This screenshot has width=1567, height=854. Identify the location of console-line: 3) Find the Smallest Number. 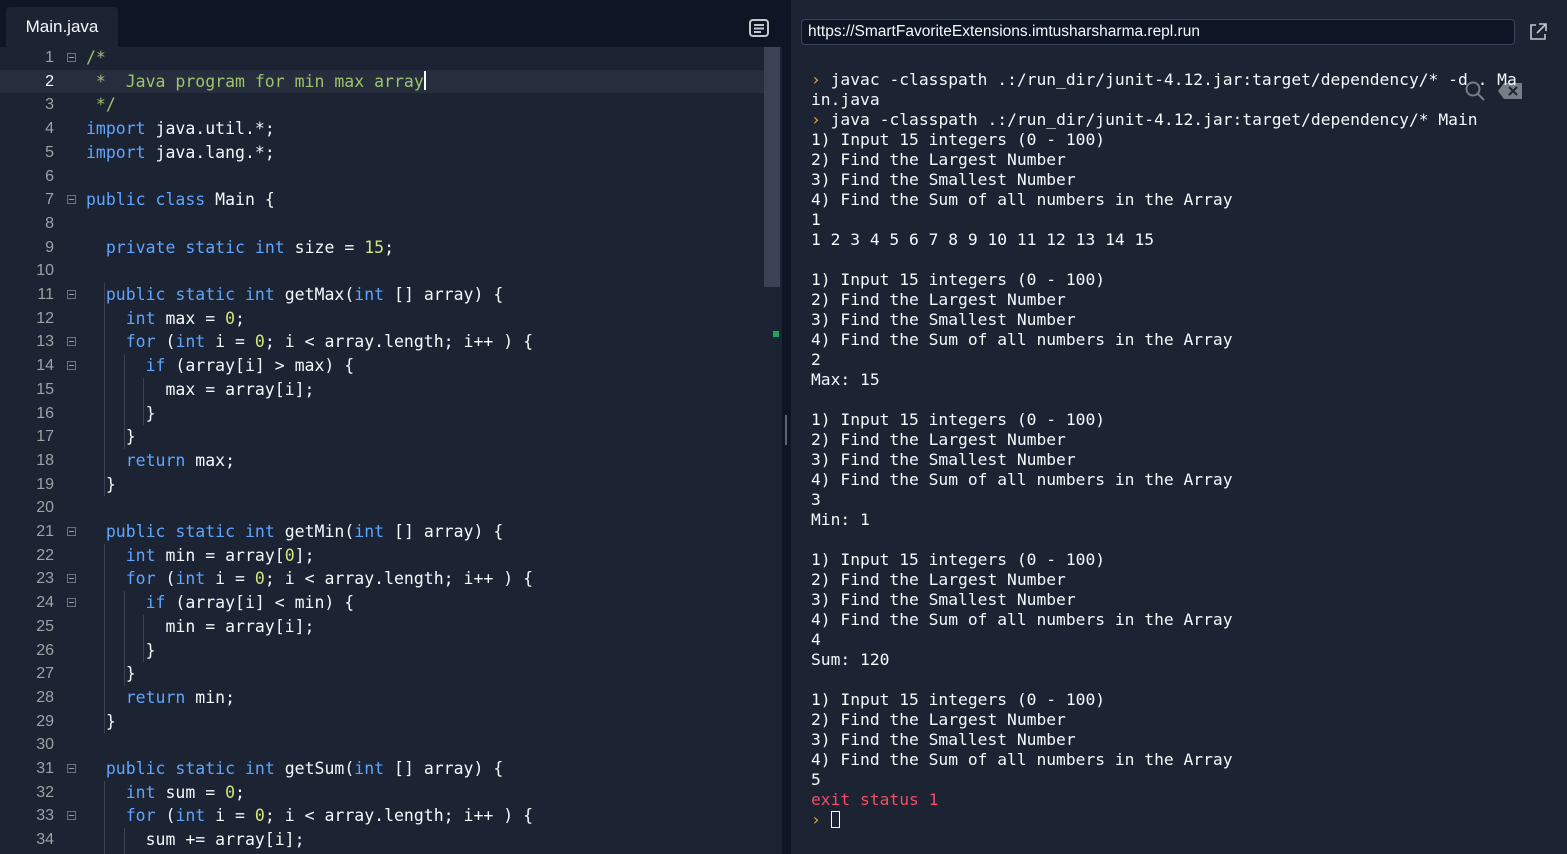
(1181, 180).